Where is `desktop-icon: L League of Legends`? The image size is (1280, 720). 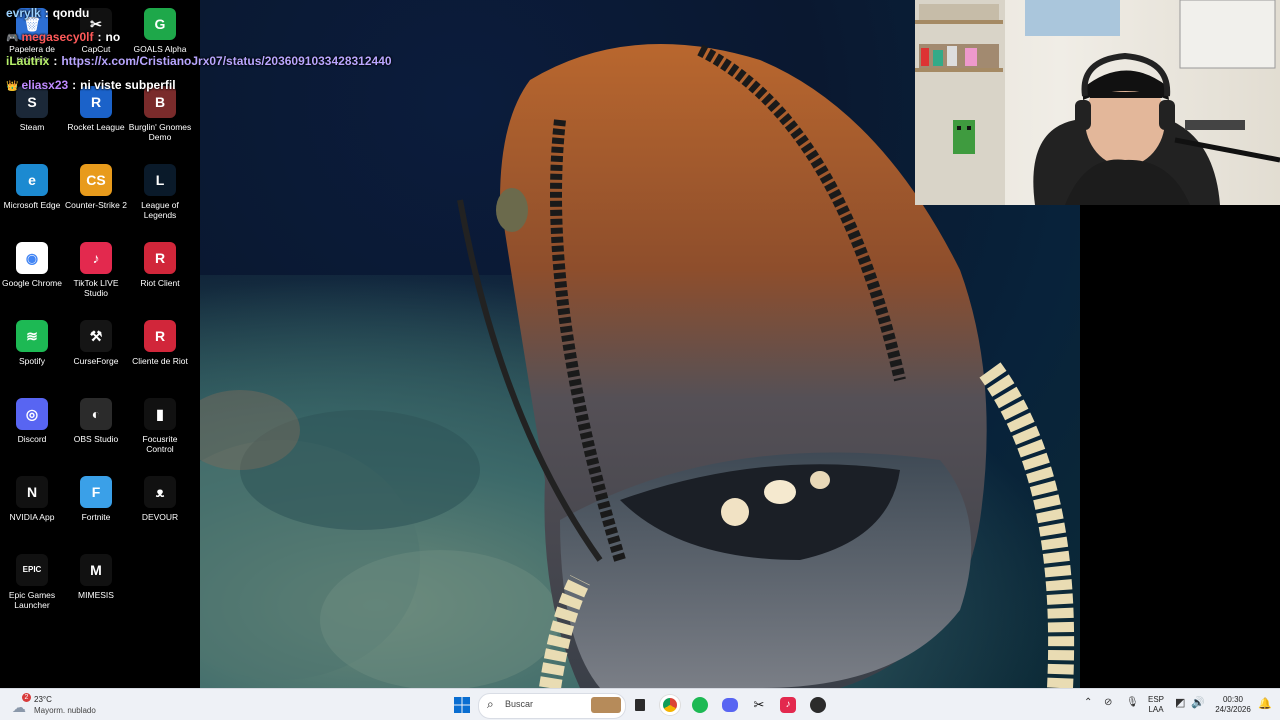
desktop-icon: L League of Legends is located at coordinates (160, 192).